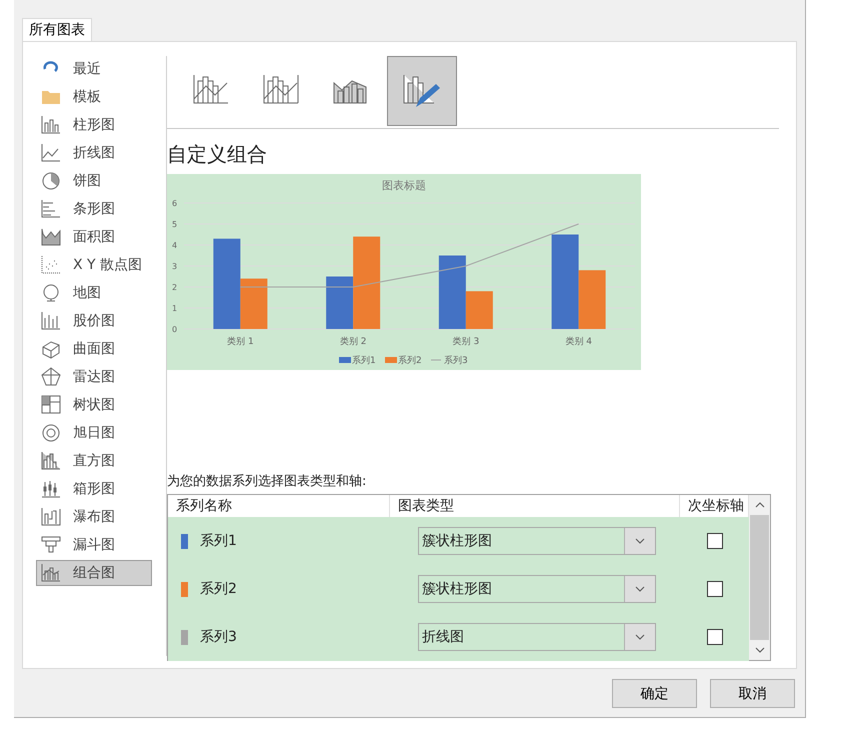 Image resolution: width=857 pixels, height=736 pixels. What do you see at coordinates (51, 405) in the screenshot?
I see `treemap-icon` at bounding box center [51, 405].